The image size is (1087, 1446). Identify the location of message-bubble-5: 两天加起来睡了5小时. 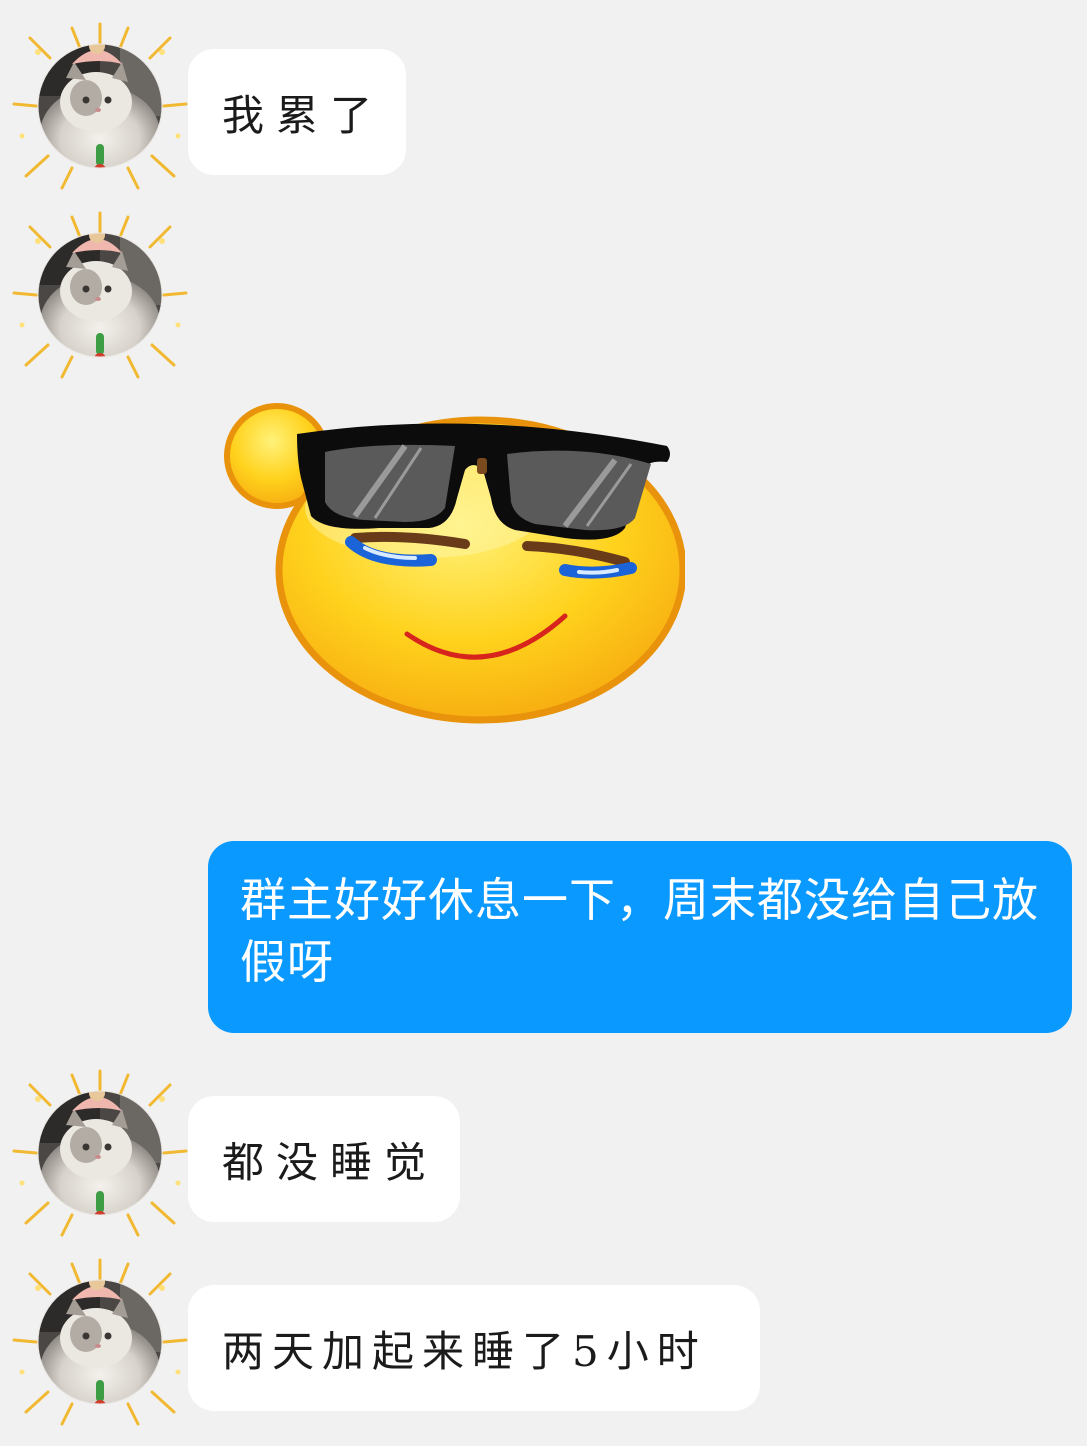
(474, 1348).